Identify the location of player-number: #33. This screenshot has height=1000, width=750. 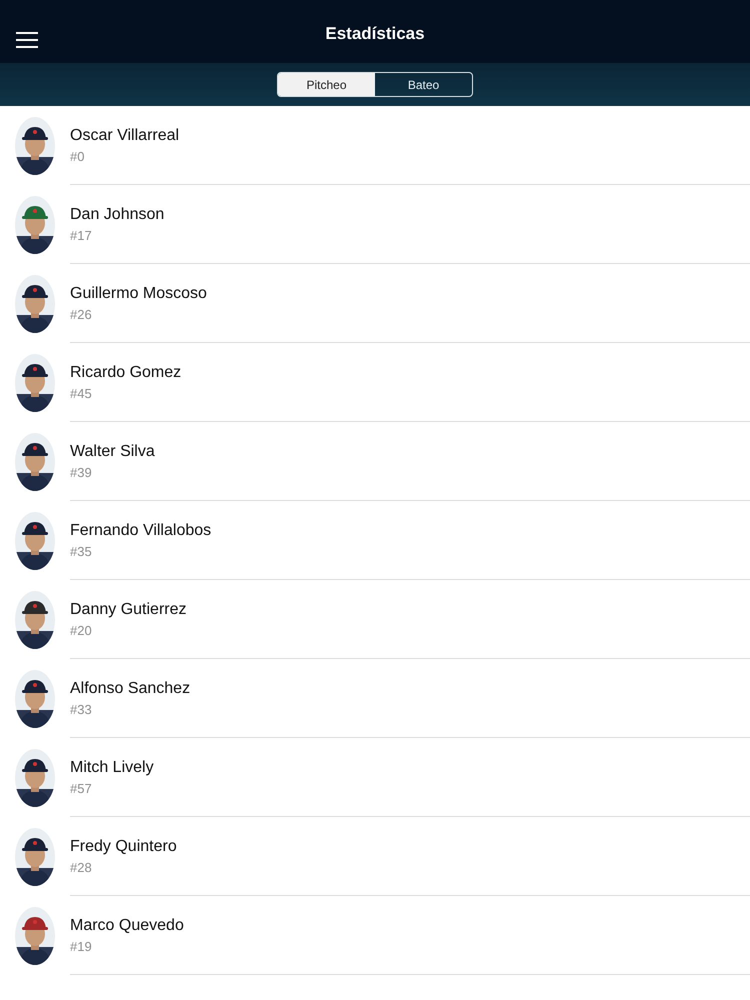
(81, 709).